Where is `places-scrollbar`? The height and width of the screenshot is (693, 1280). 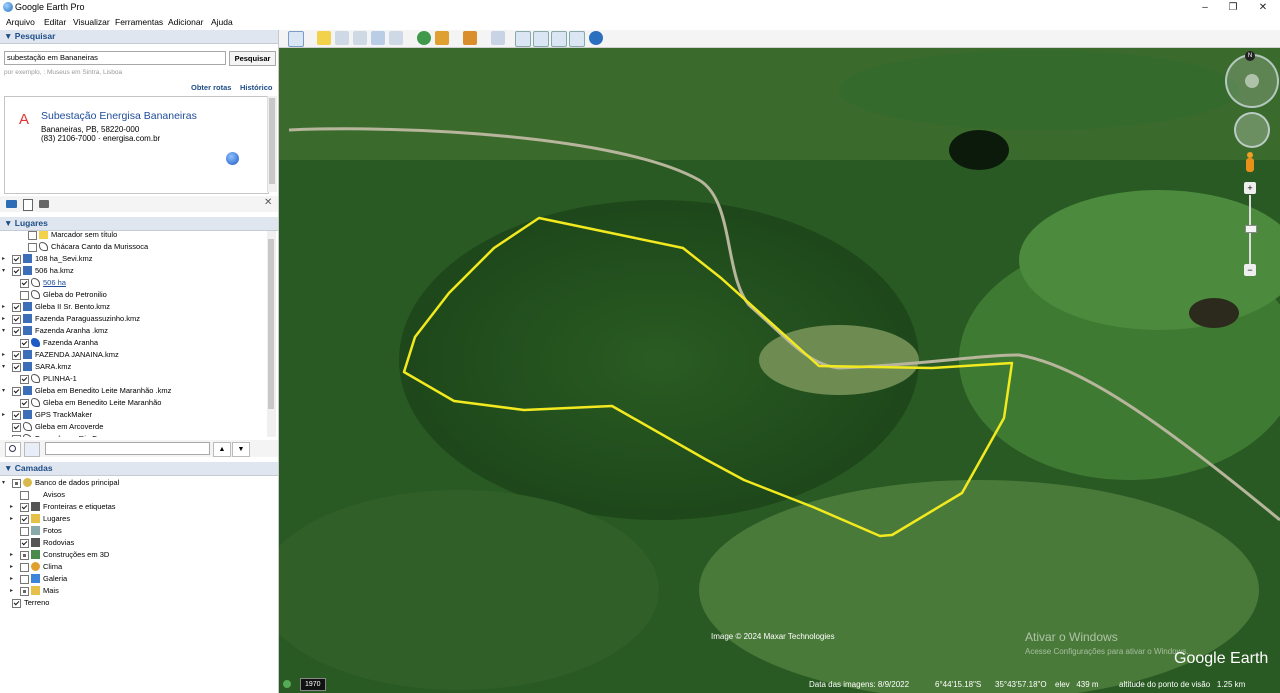
places-scrollbar is located at coordinates (271, 334).